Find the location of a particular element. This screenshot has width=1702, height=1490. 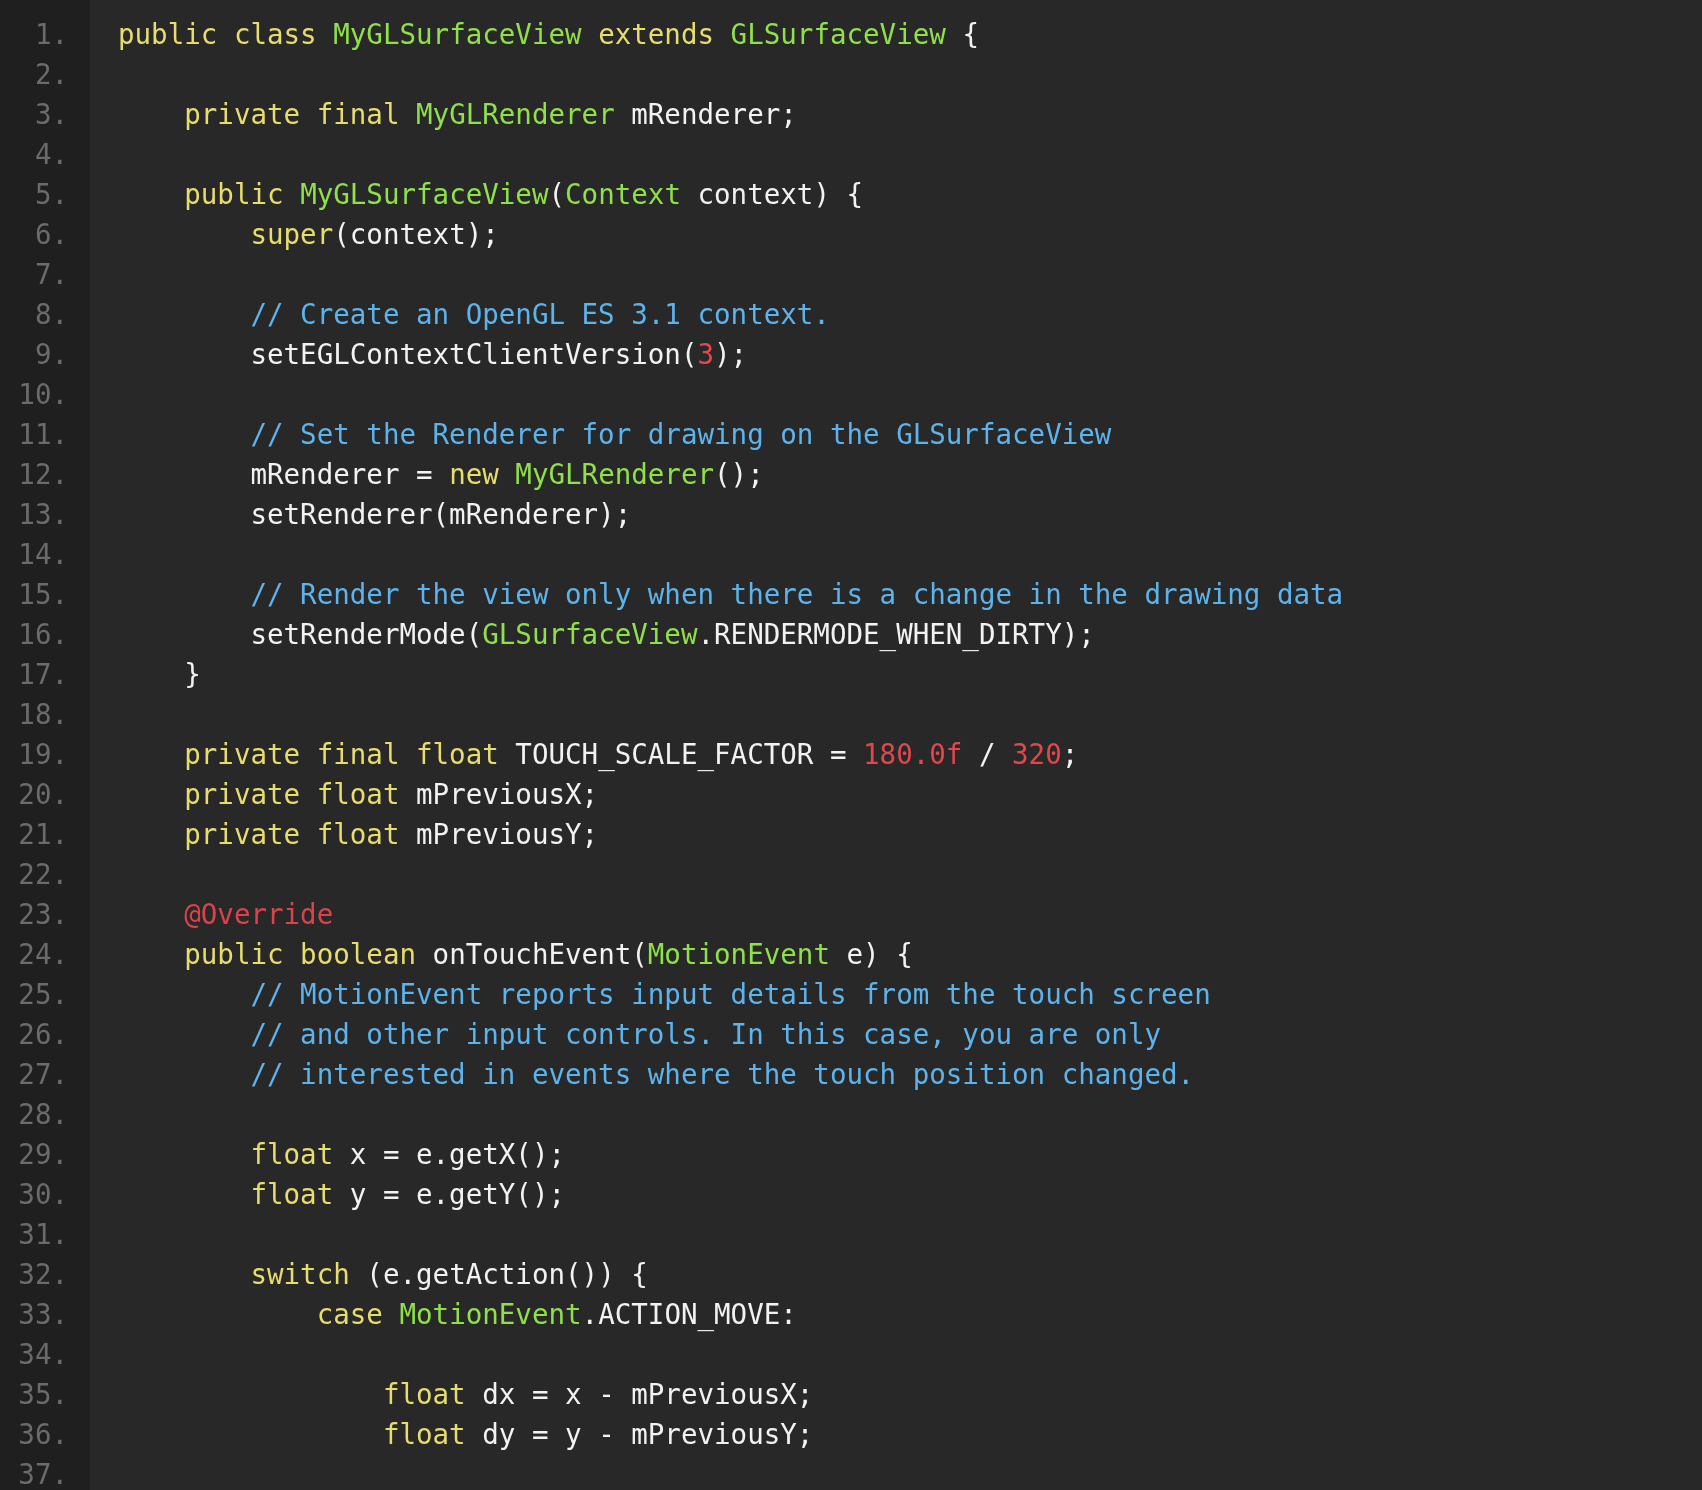

annotation: @Override is located at coordinates (259, 914).